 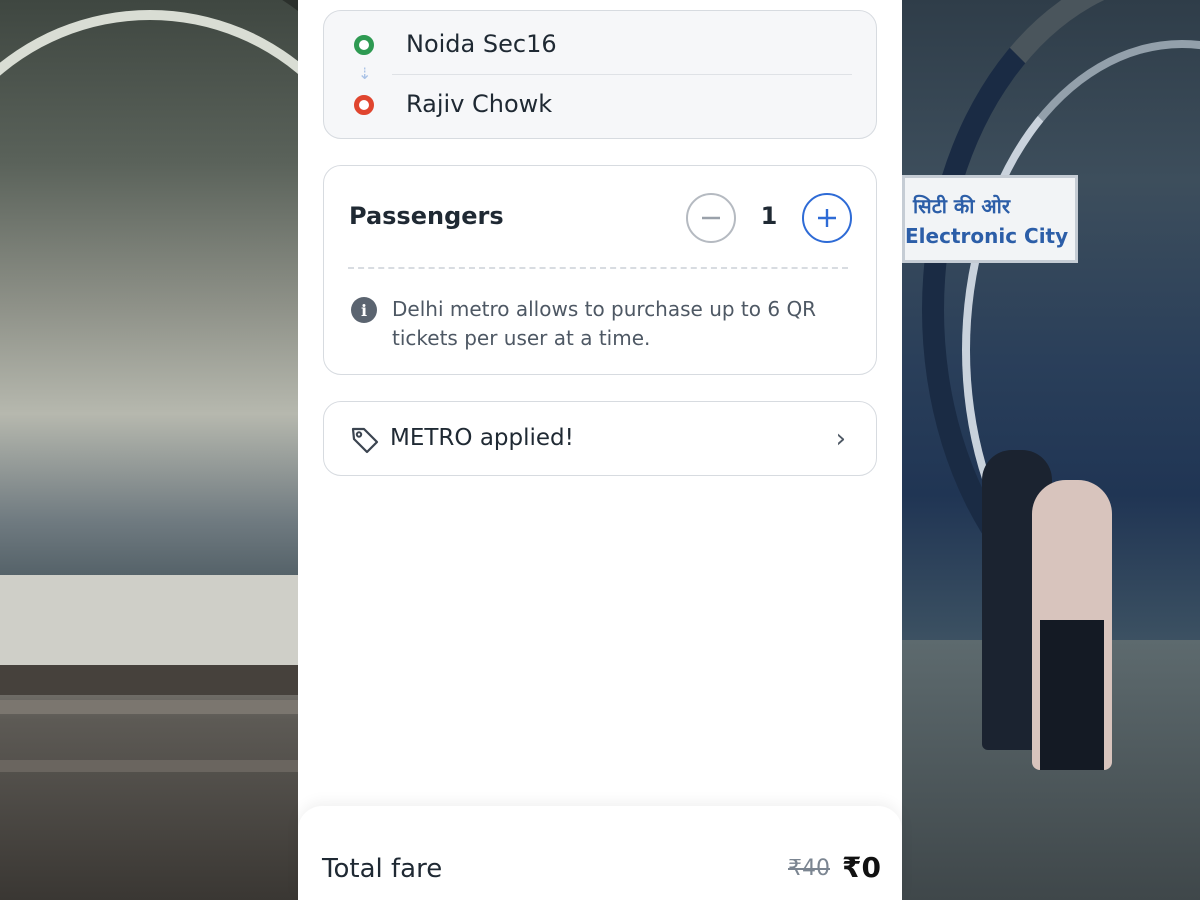 I want to click on decrease-passengers-button, so click(x=711, y=218).